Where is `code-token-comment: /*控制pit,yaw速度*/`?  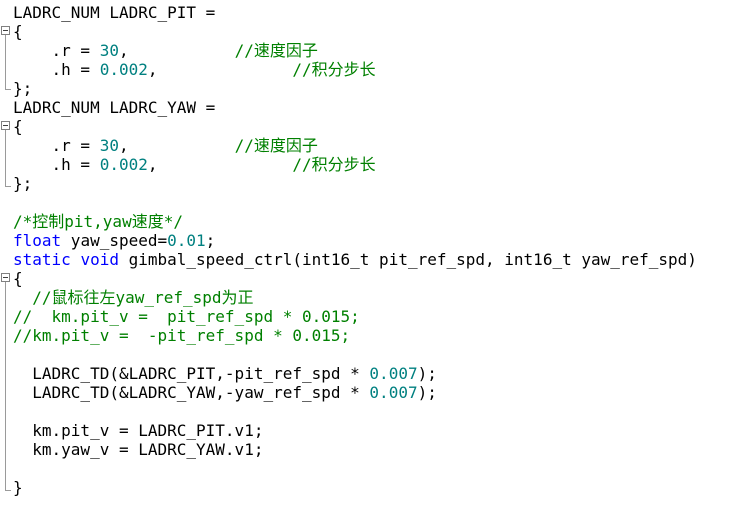
code-token-comment: /*控制pit,yaw速度*/ is located at coordinates (98, 221).